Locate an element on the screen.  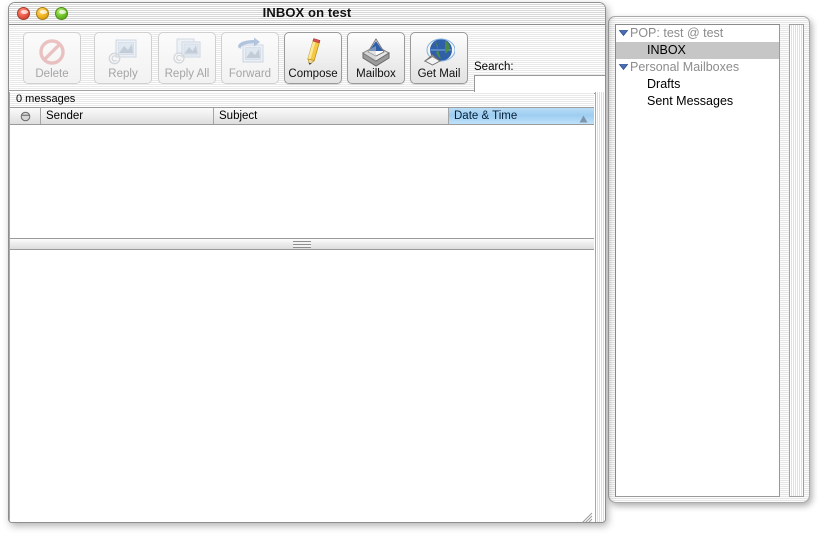
drawer-item-sent-messages: Sent Messages is located at coordinates (697, 101).